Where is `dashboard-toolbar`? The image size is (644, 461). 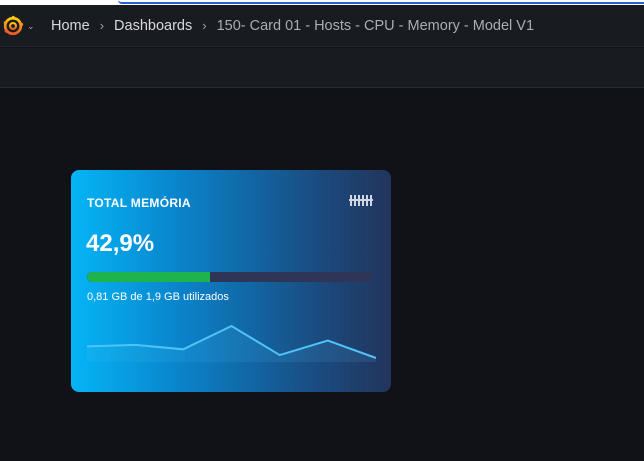 dashboard-toolbar is located at coordinates (322, 68).